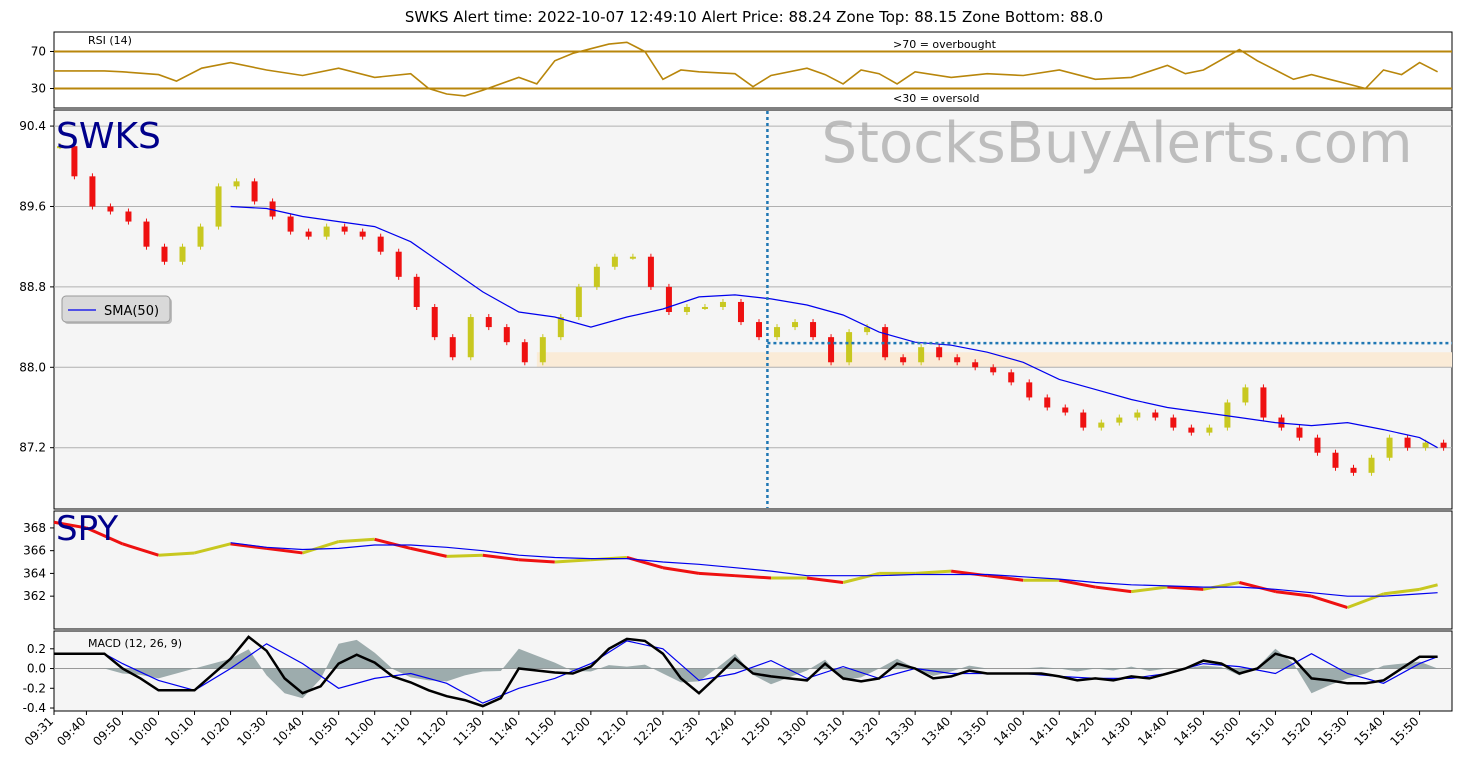  I want to click on x-tick-label: 13:50, so click(972, 731).